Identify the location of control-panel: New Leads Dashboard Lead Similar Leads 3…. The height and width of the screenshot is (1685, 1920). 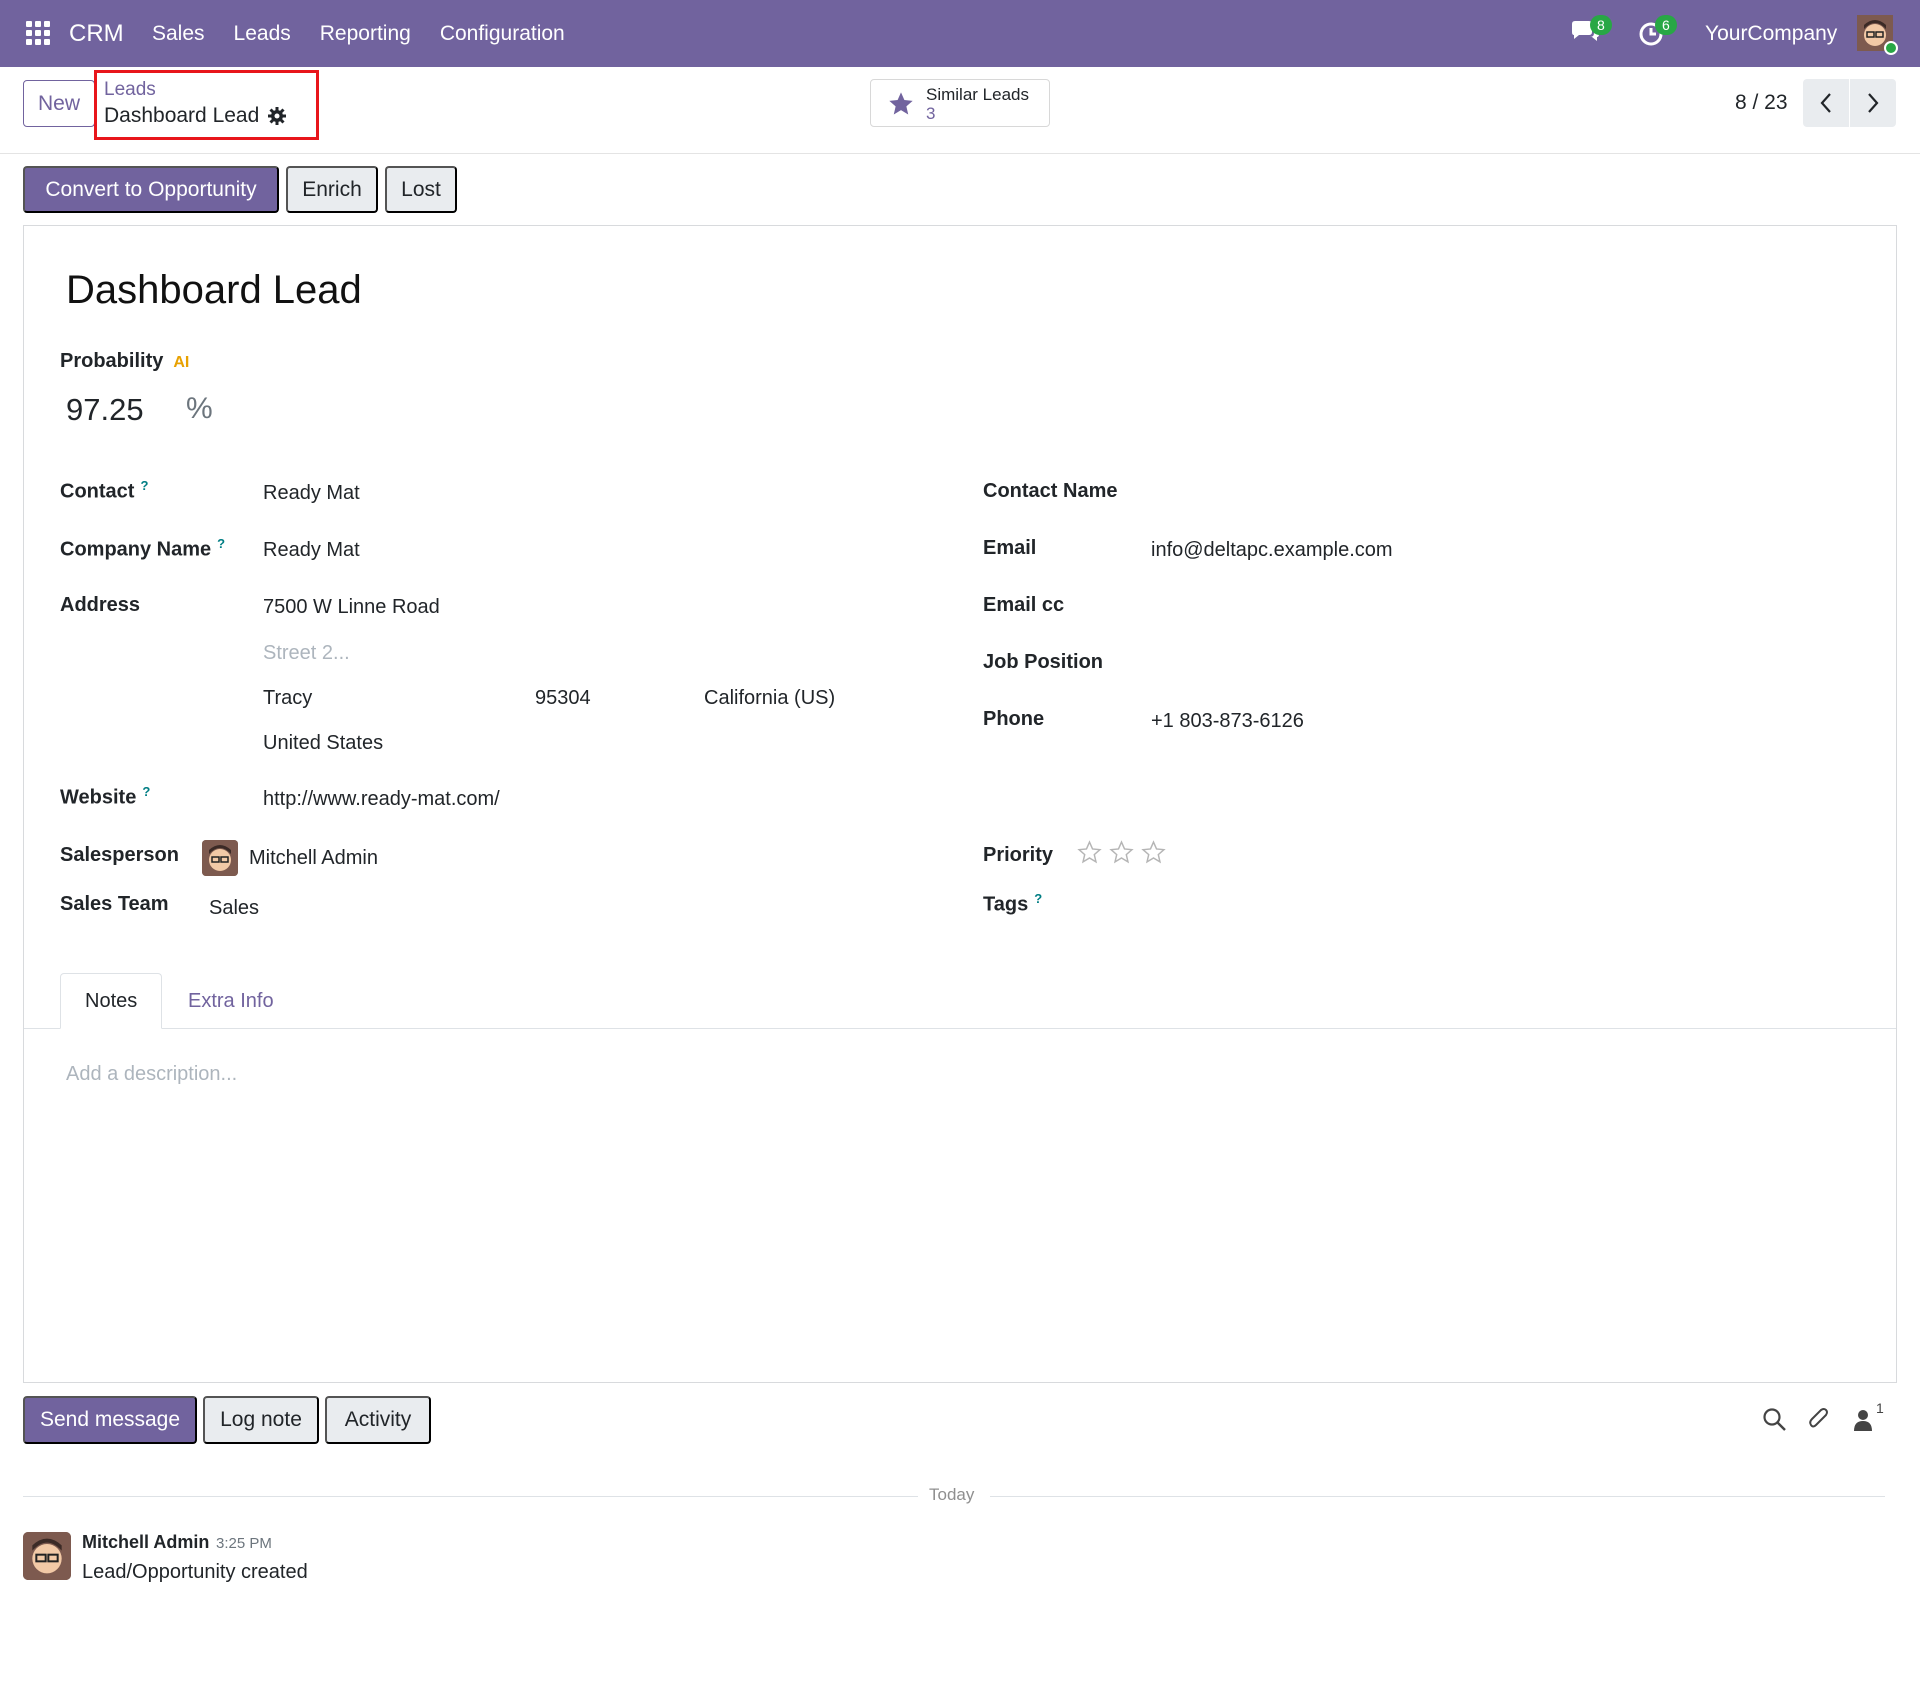
(960, 110).